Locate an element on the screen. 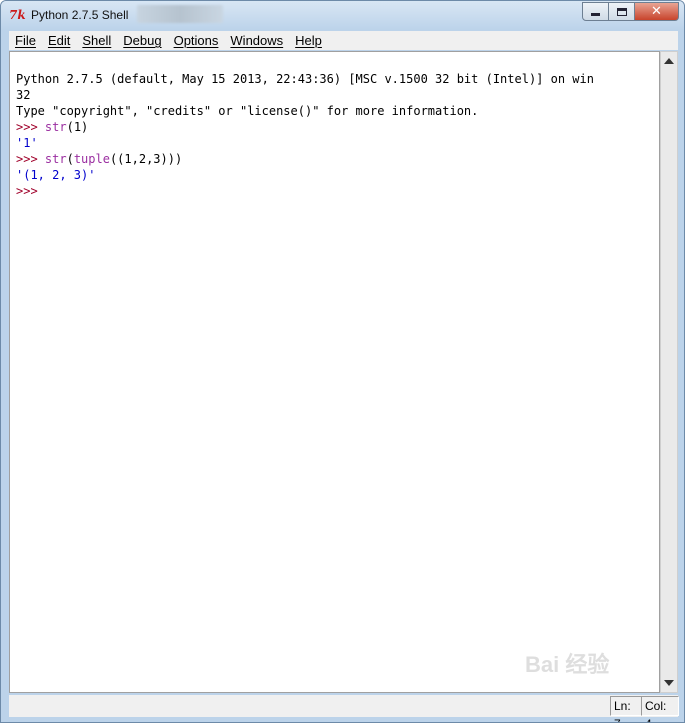  menu-file: File is located at coordinates (25, 40).